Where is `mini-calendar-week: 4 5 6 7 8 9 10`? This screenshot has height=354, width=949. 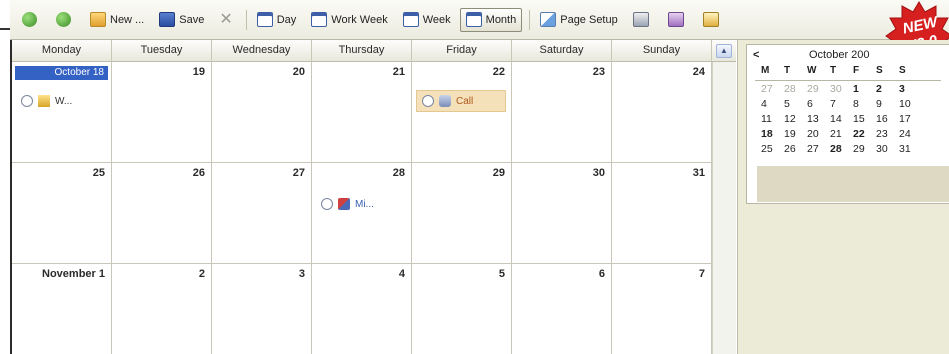
mini-calendar-week: 4 5 6 7 8 9 10 is located at coordinates (848, 105).